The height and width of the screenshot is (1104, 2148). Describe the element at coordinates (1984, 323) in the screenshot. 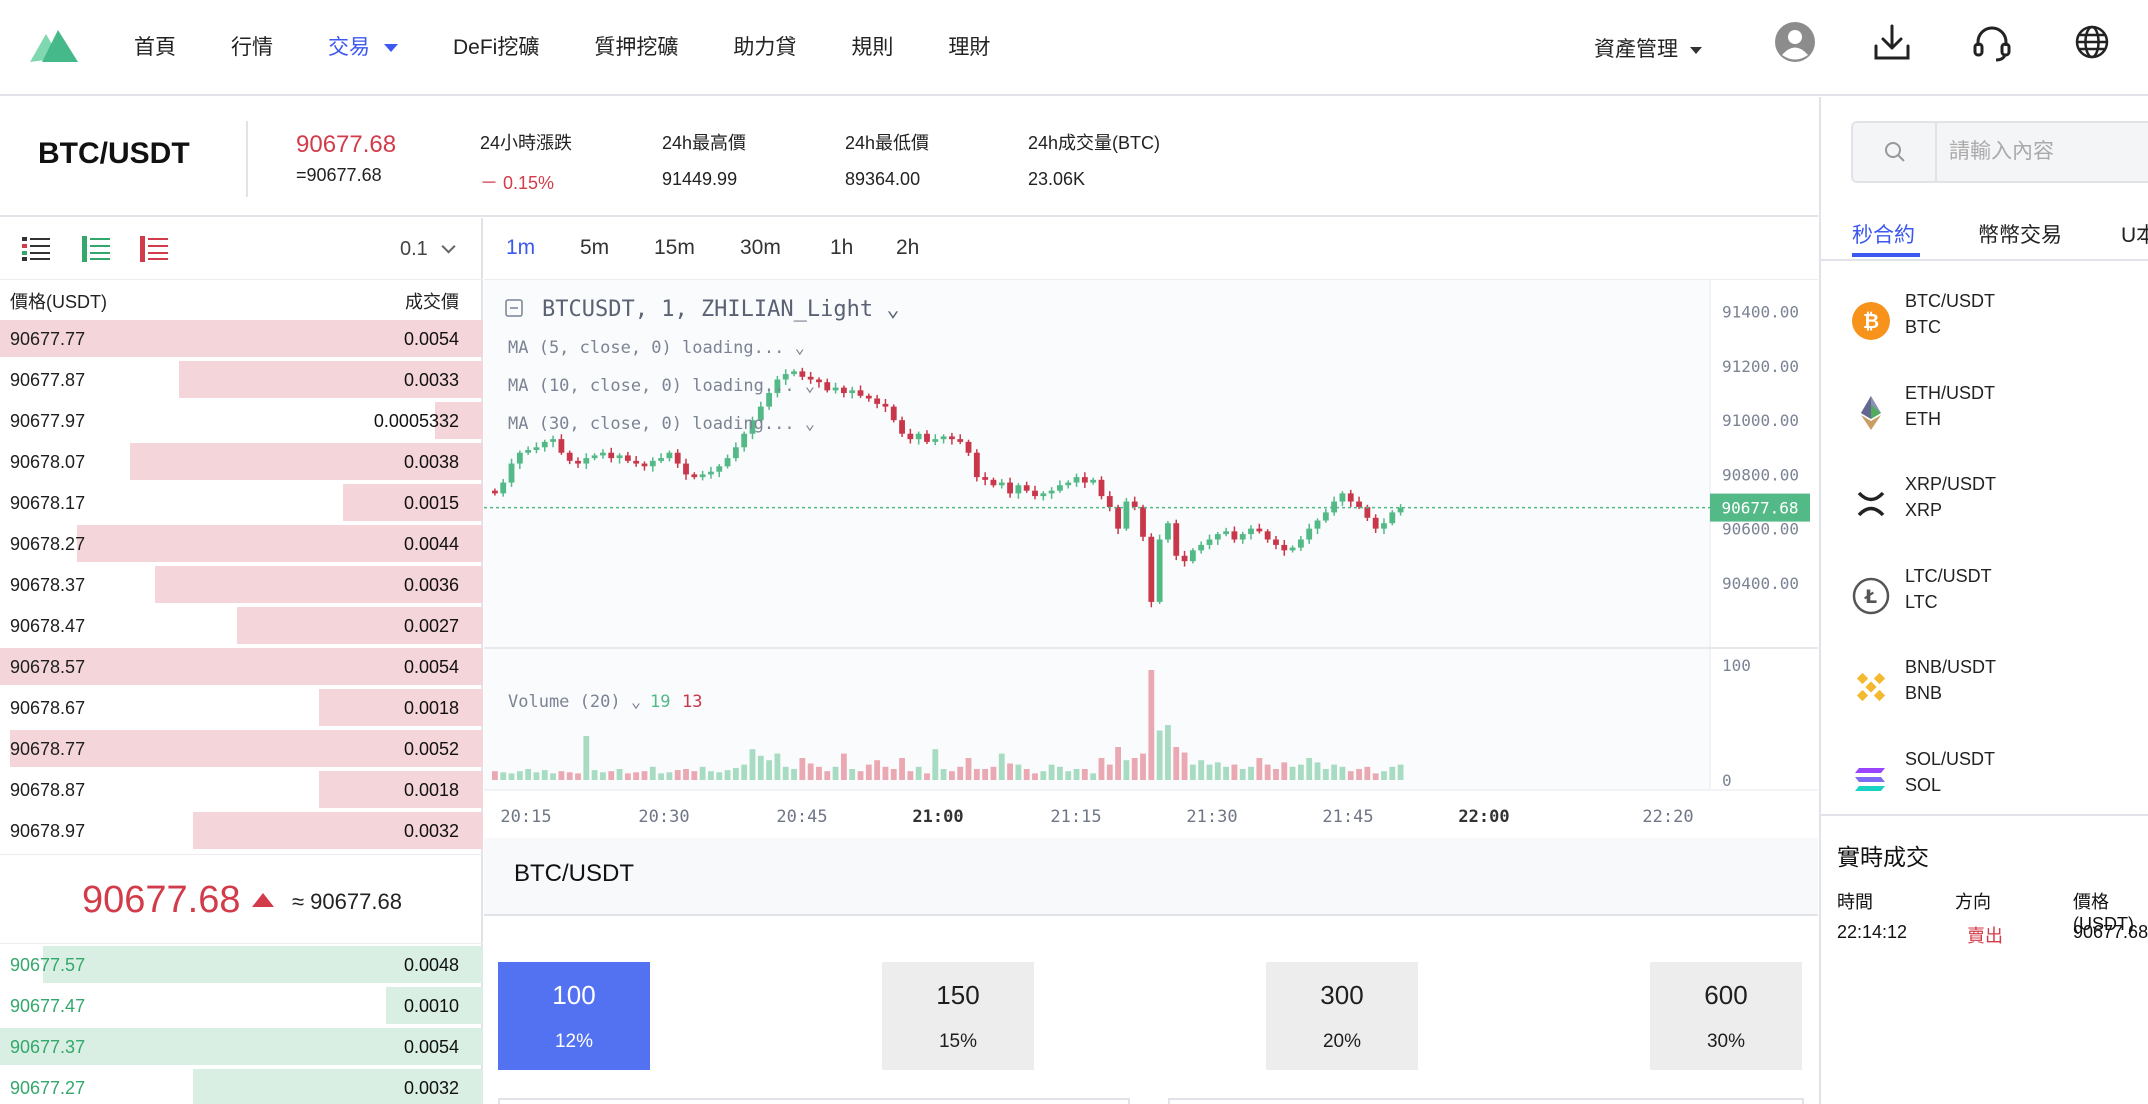

I see `market-item: ₿ BTC/USDT BTC` at that location.